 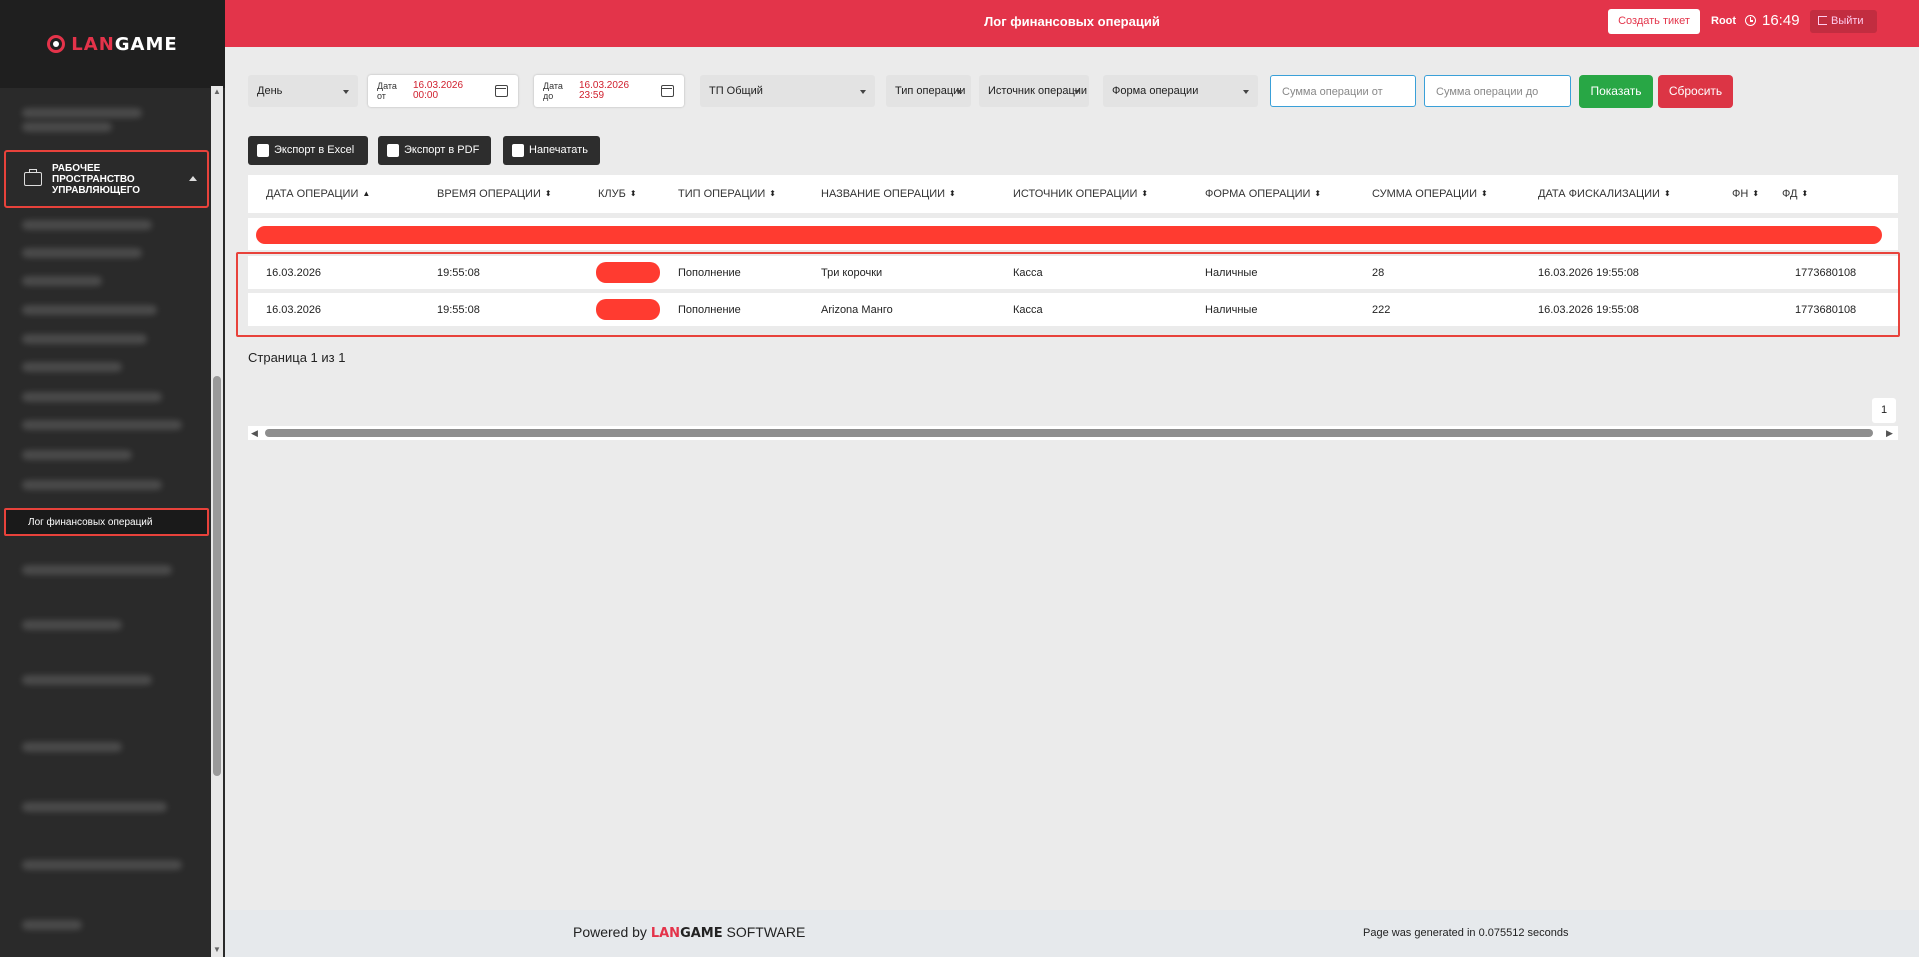 I want to click on powered-by: Powered by LANGAME SOFTWARE, so click(x=689, y=932).